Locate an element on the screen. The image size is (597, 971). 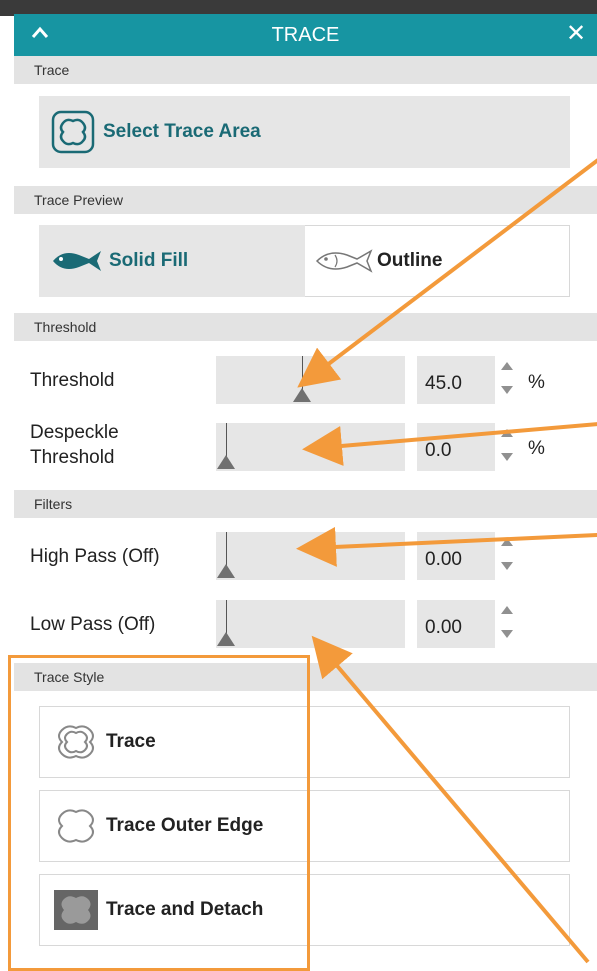
trace-and-detach-label: Trace and Detach is located at coordinates (185, 909).